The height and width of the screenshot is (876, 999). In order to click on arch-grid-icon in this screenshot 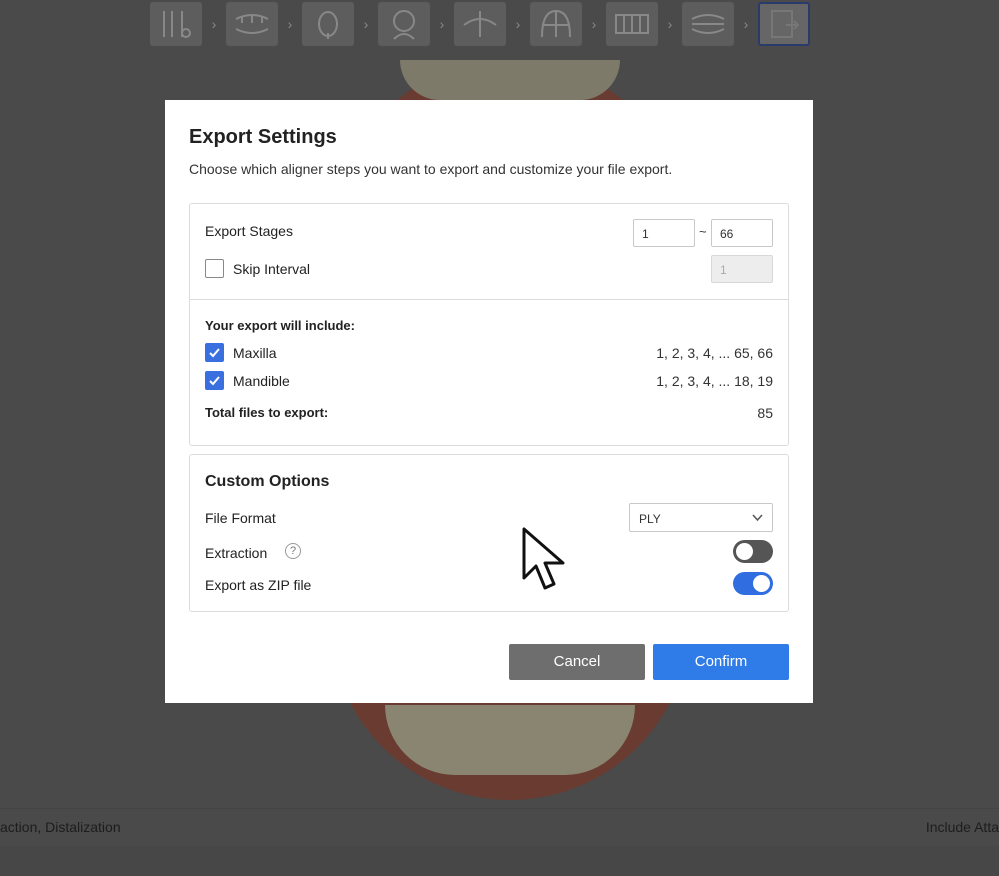, I will do `click(556, 24)`.